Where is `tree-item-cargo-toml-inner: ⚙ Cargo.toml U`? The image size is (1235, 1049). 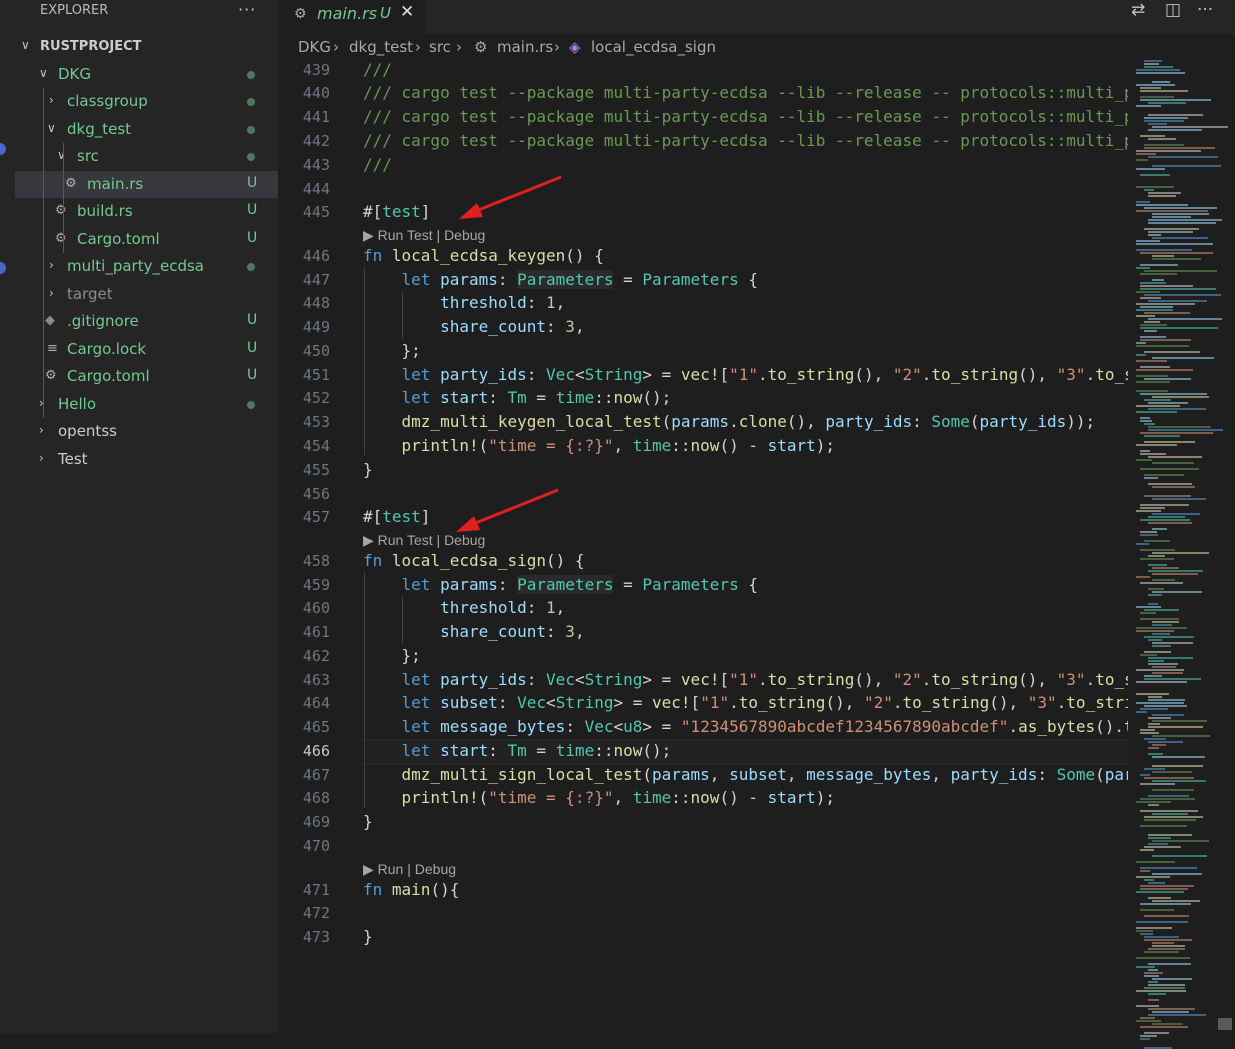 tree-item-cargo-toml-inner: ⚙ Cargo.toml U is located at coordinates (146, 239).